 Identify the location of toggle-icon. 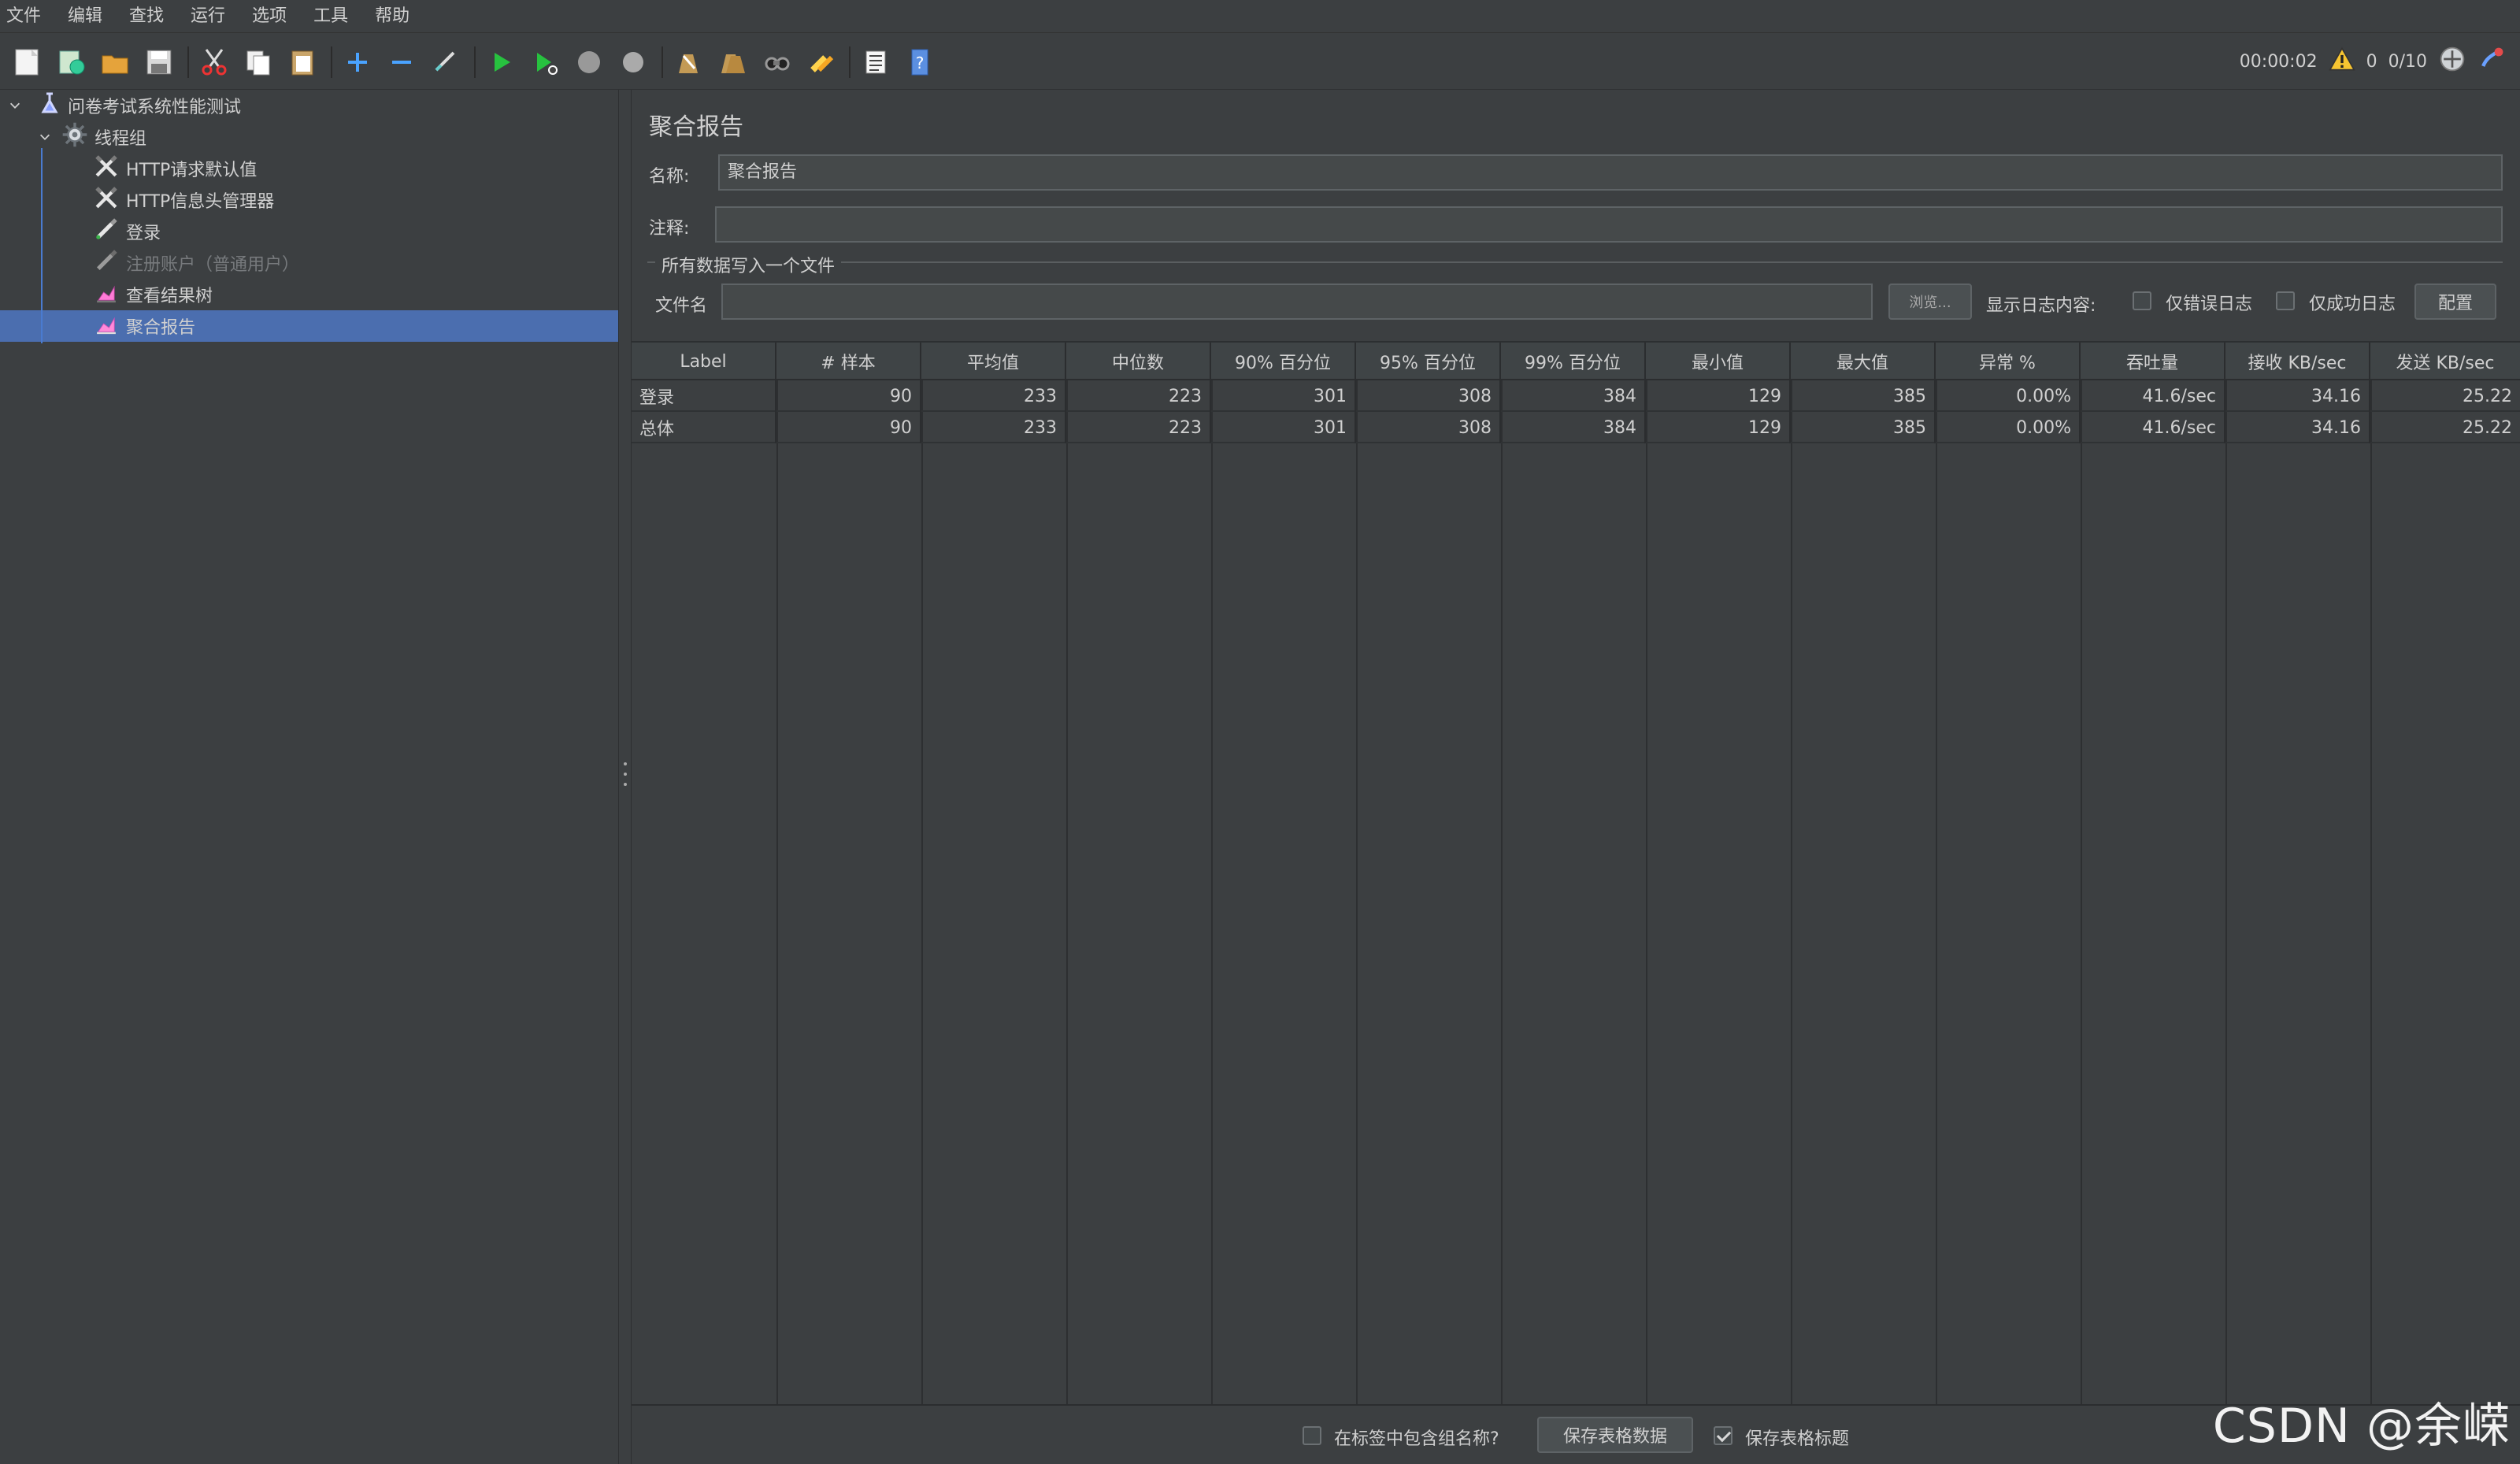
(446, 62).